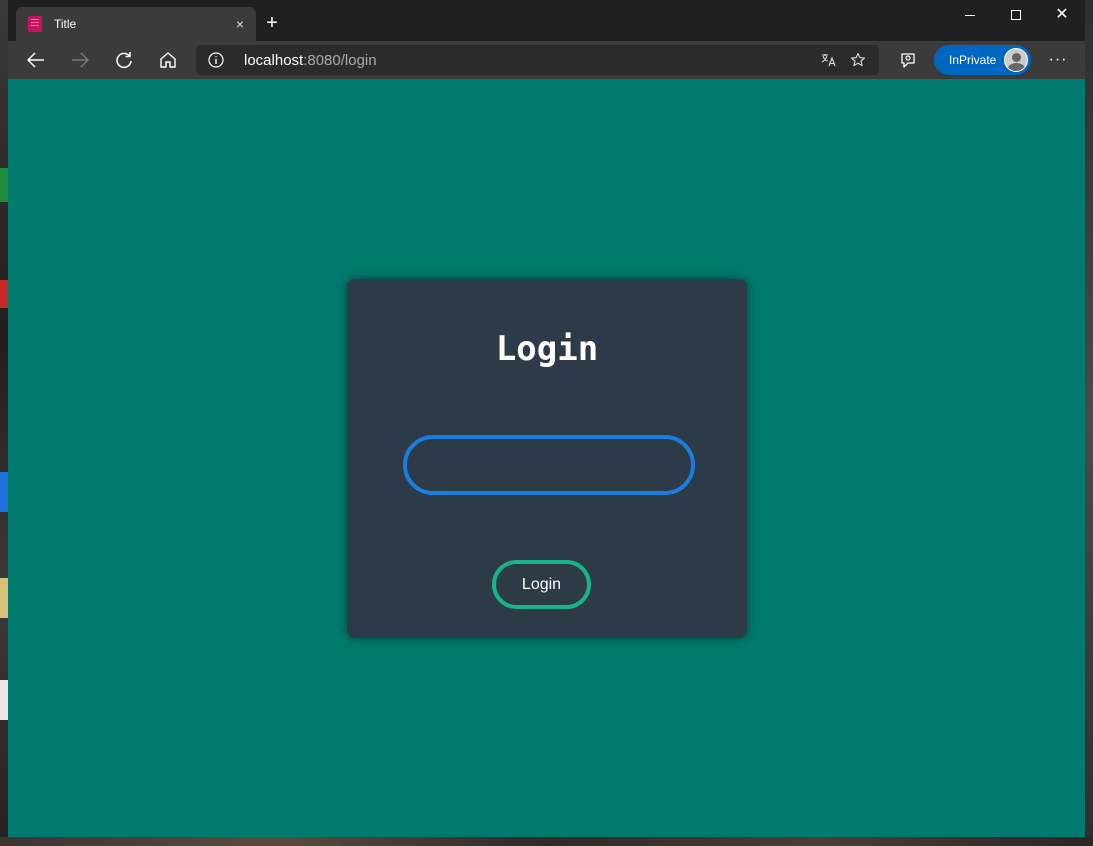 Image resolution: width=1093 pixels, height=846 pixels. I want to click on login-input, so click(549, 465).